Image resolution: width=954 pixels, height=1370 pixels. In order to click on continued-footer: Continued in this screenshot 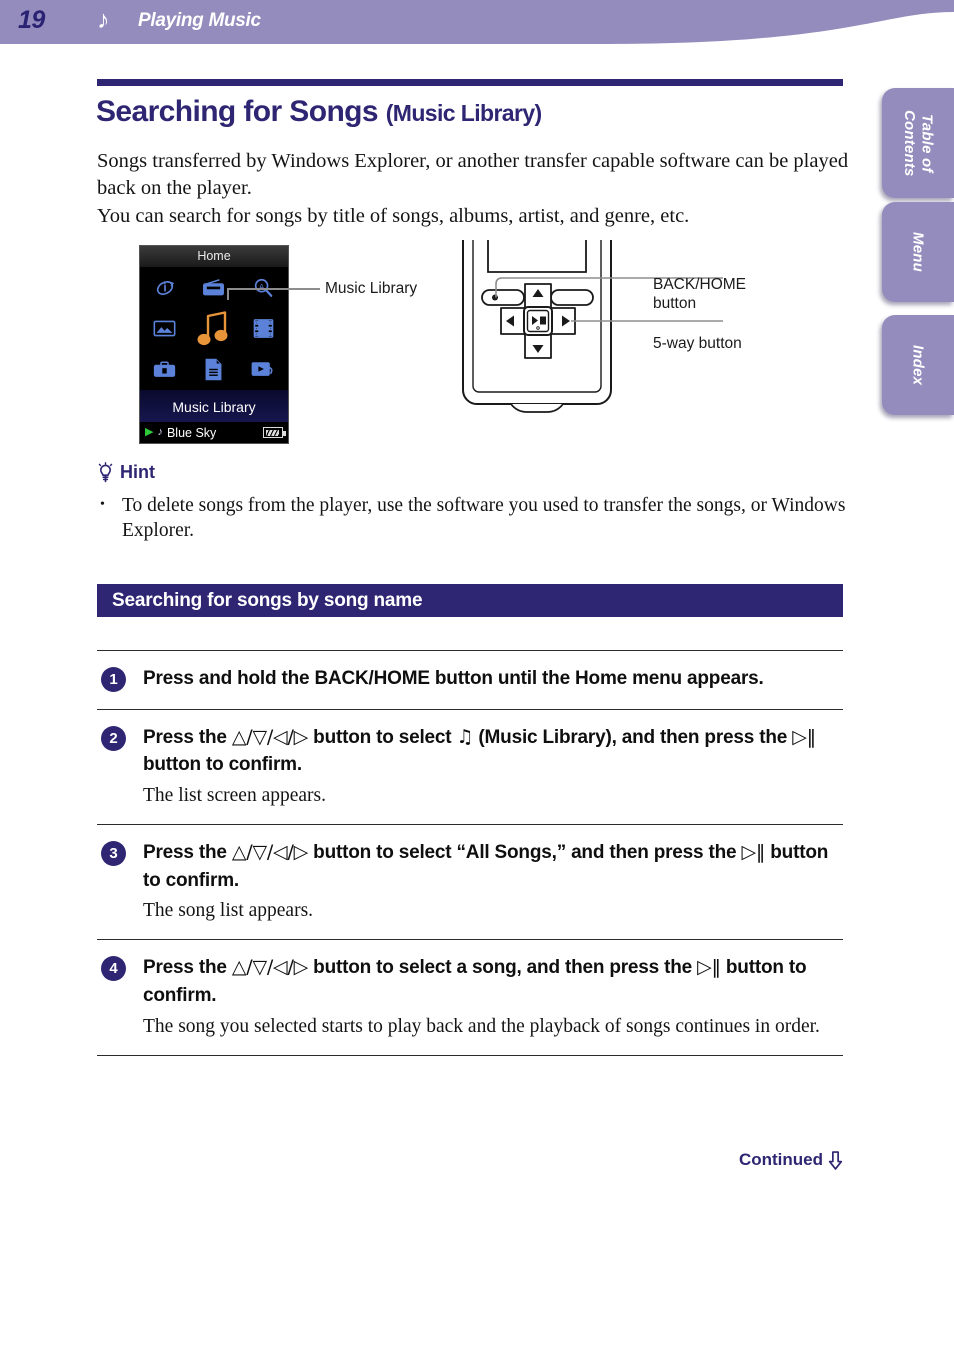, I will do `click(791, 1160)`.